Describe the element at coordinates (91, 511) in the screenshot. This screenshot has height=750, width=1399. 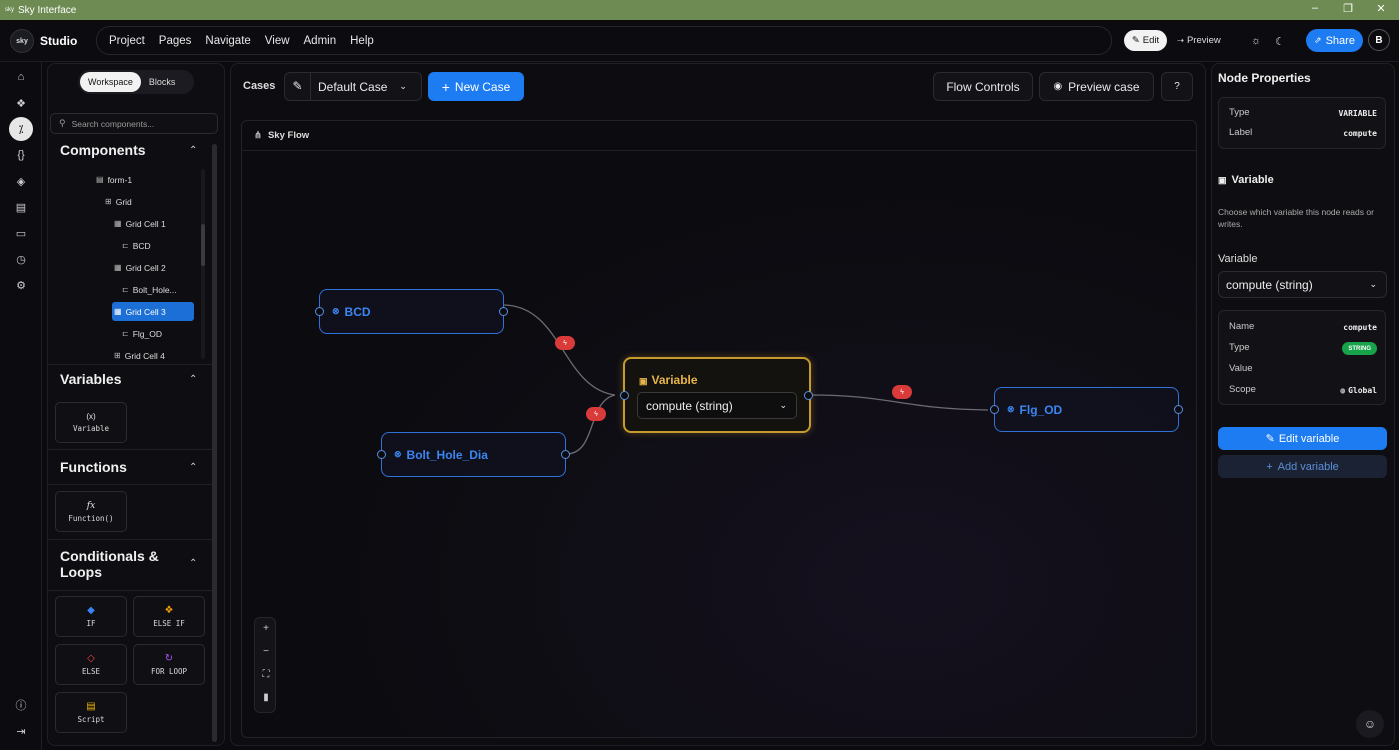
I see `function-block-card: fx Function()` at that location.